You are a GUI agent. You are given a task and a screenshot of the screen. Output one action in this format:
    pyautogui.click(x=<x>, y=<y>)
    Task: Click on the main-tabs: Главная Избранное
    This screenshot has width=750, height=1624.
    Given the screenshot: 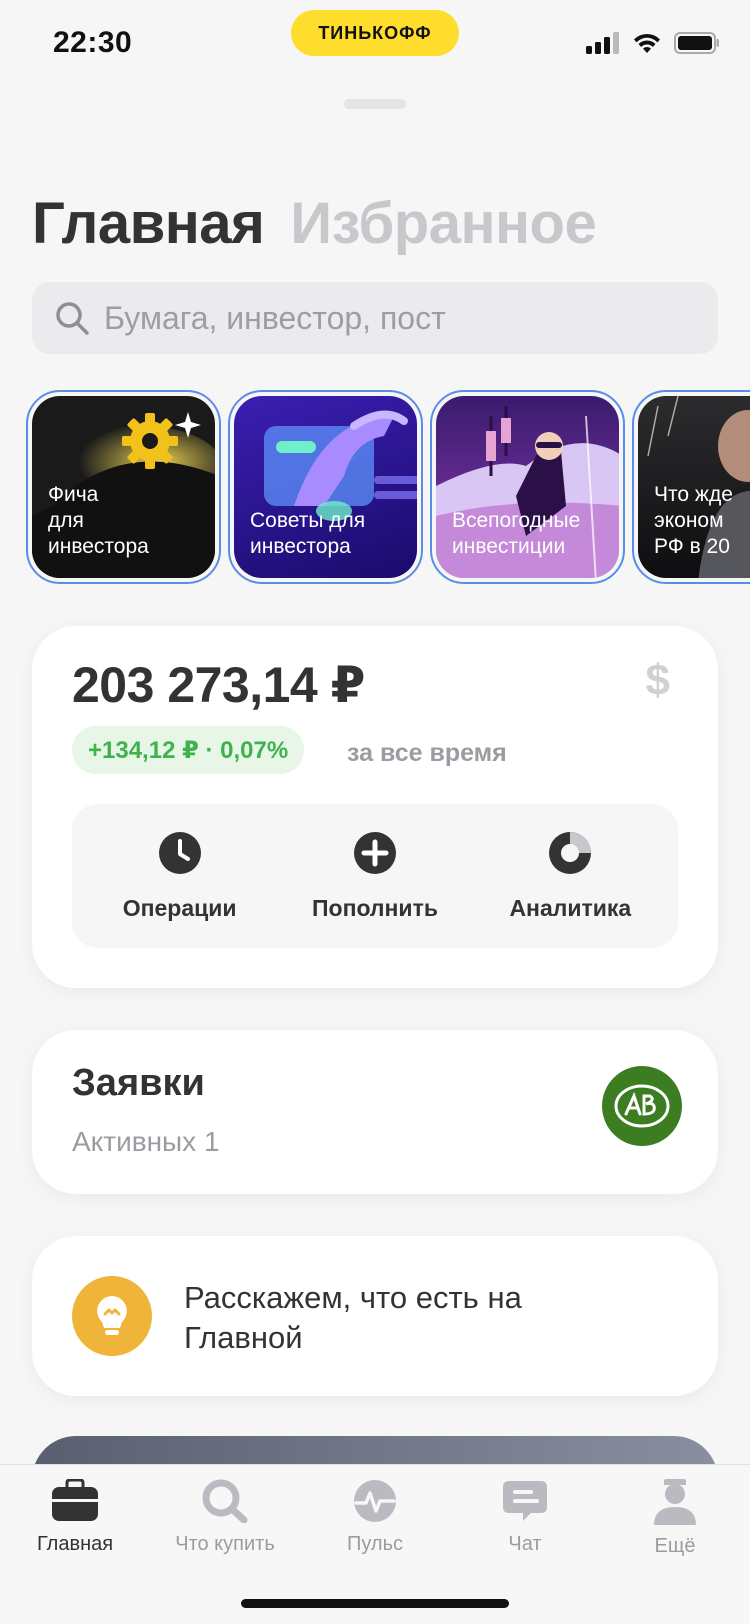 What is the action you would take?
    pyautogui.click(x=314, y=223)
    